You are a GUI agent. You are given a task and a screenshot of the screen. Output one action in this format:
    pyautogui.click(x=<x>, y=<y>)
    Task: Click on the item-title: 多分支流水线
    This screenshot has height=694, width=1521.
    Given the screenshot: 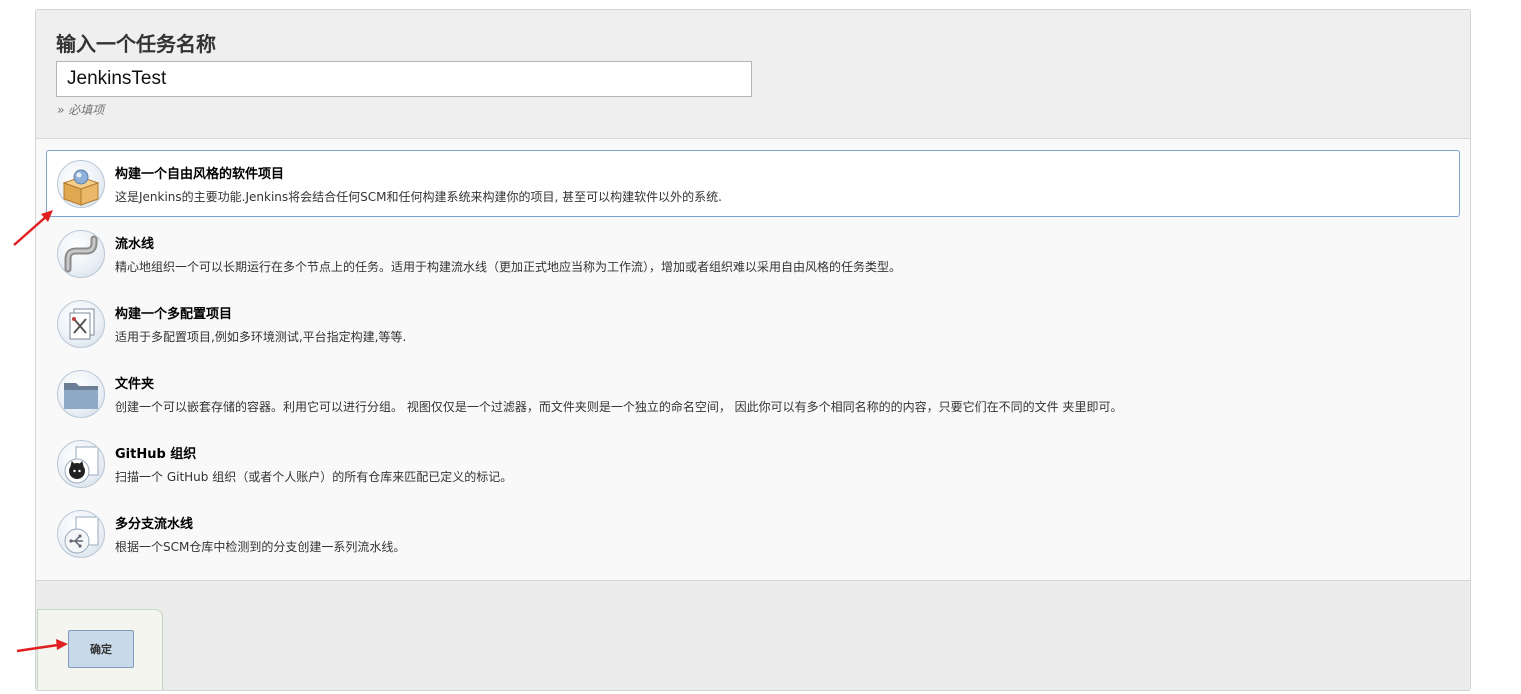 What is the action you would take?
    pyautogui.click(x=154, y=524)
    